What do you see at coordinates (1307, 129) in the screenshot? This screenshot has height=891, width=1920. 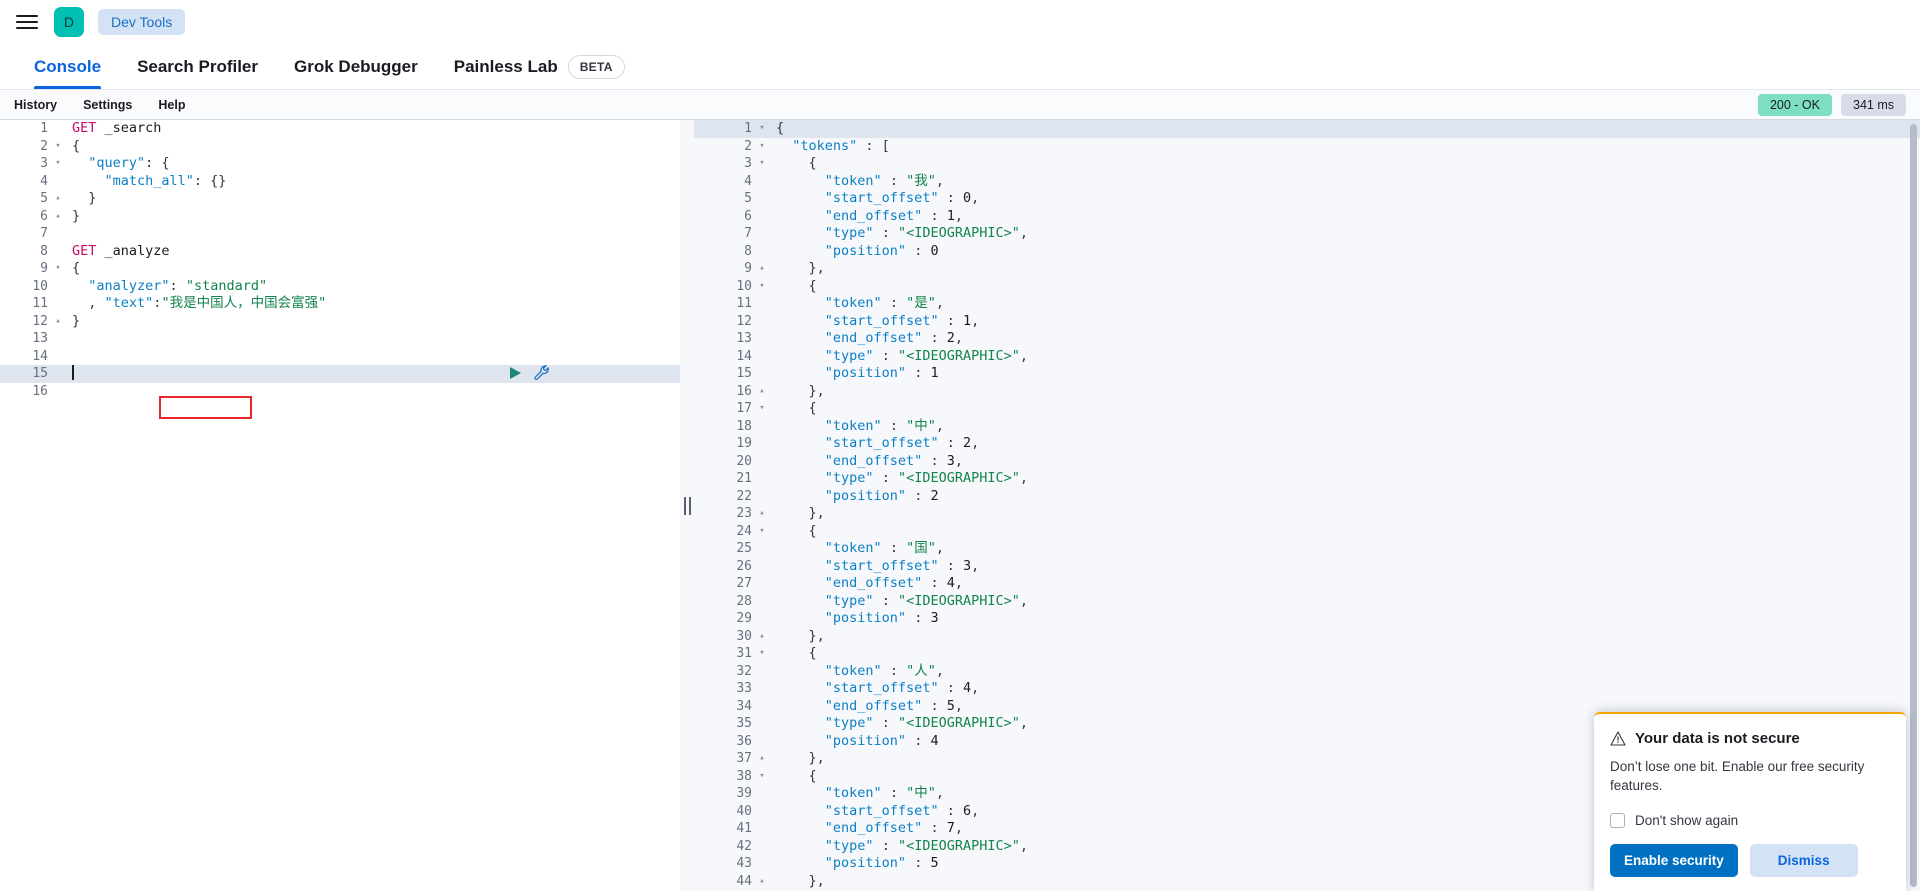 I see `code-line: 1 ▾ {` at bounding box center [1307, 129].